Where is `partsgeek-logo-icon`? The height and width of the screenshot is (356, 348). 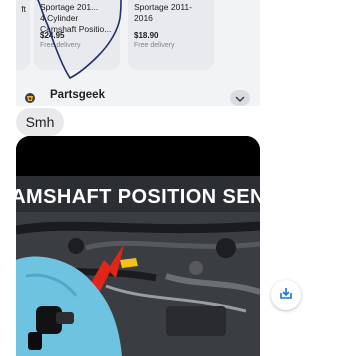
partsgeek-logo-icon is located at coordinates (30, 97).